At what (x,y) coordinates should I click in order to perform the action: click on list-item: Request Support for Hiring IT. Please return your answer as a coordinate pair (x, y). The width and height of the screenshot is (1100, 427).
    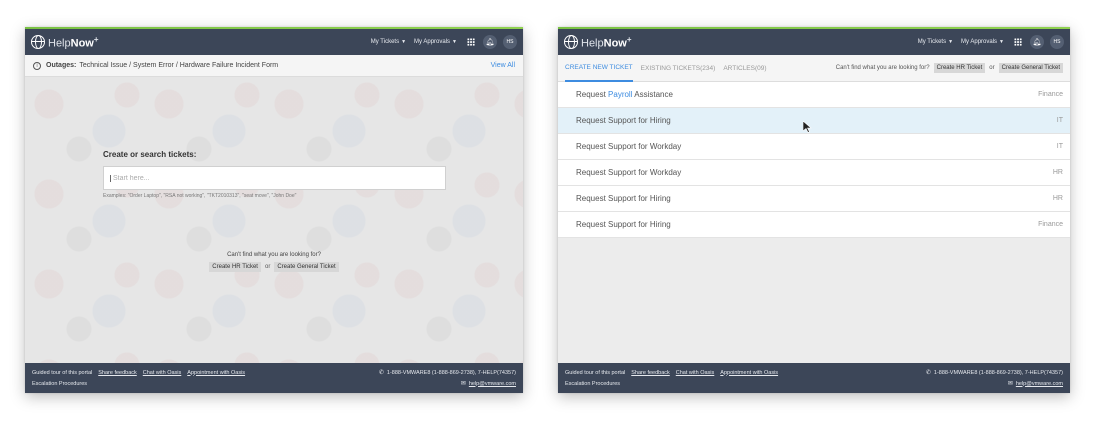
    Looking at the image, I should click on (814, 121).